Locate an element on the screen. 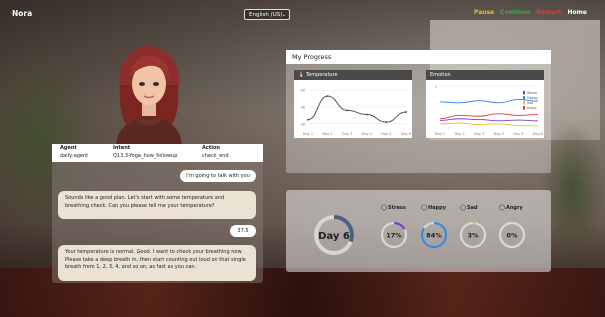 The image size is (605, 317). temperature-chart-title: 🌡 Temperature is located at coordinates (353, 75).